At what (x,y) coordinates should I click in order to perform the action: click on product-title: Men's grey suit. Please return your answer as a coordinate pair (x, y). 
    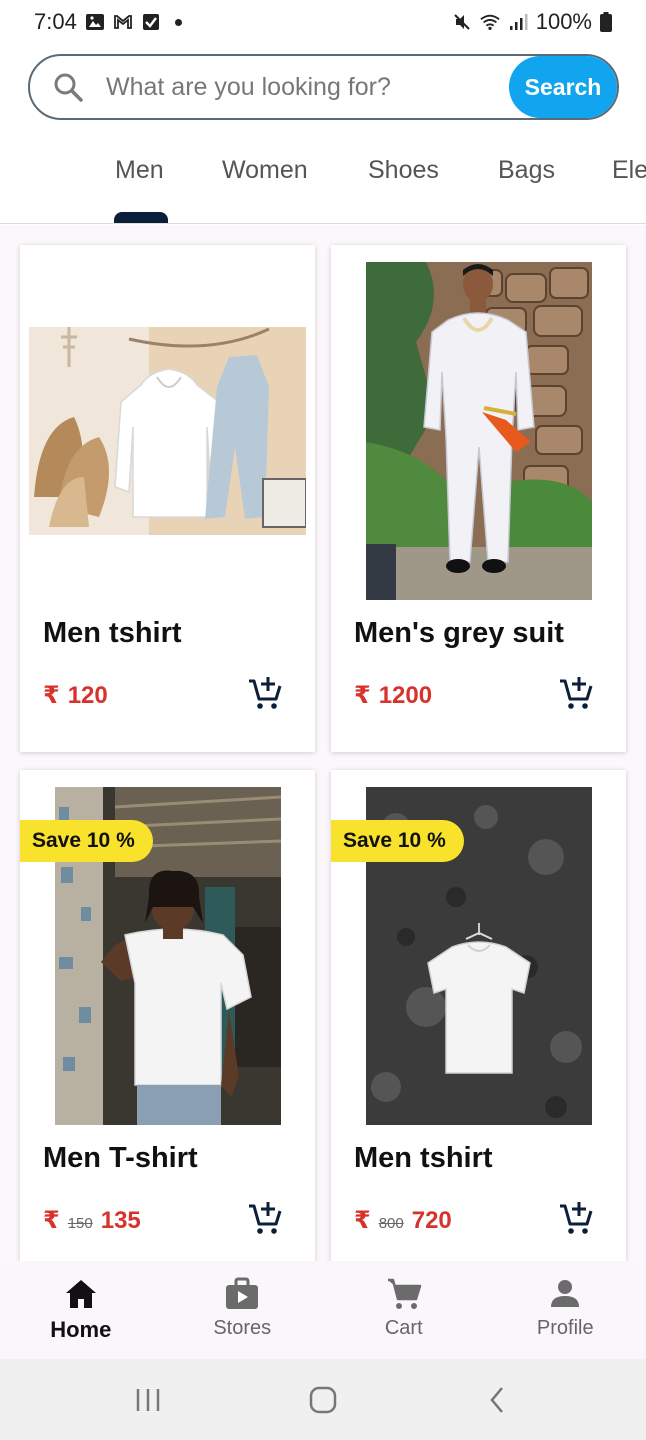
    Looking at the image, I should click on (459, 633).